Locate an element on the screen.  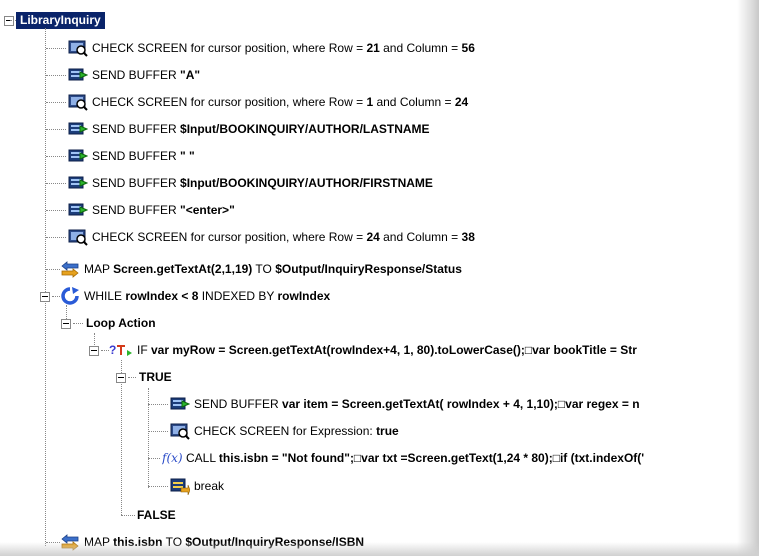
svg-text: f(x) is located at coordinates (172, 458).